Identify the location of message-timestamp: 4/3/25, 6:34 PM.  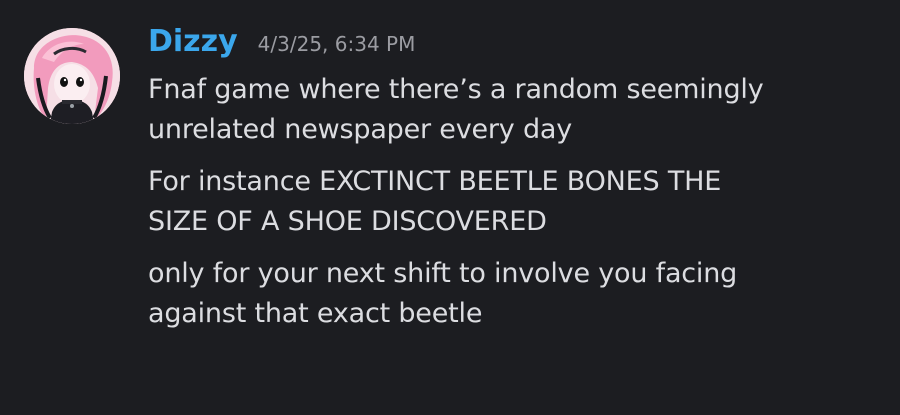
(337, 44).